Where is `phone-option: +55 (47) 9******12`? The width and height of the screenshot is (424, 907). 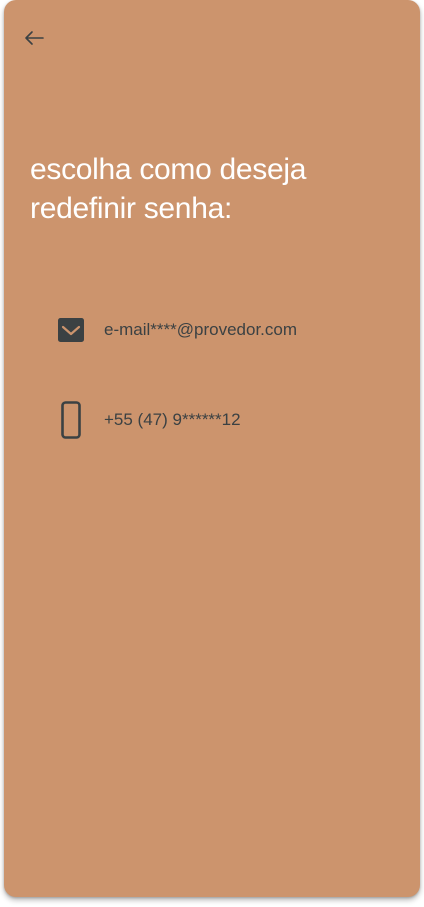
phone-option: +55 (47) 9******12 is located at coordinates (219, 420).